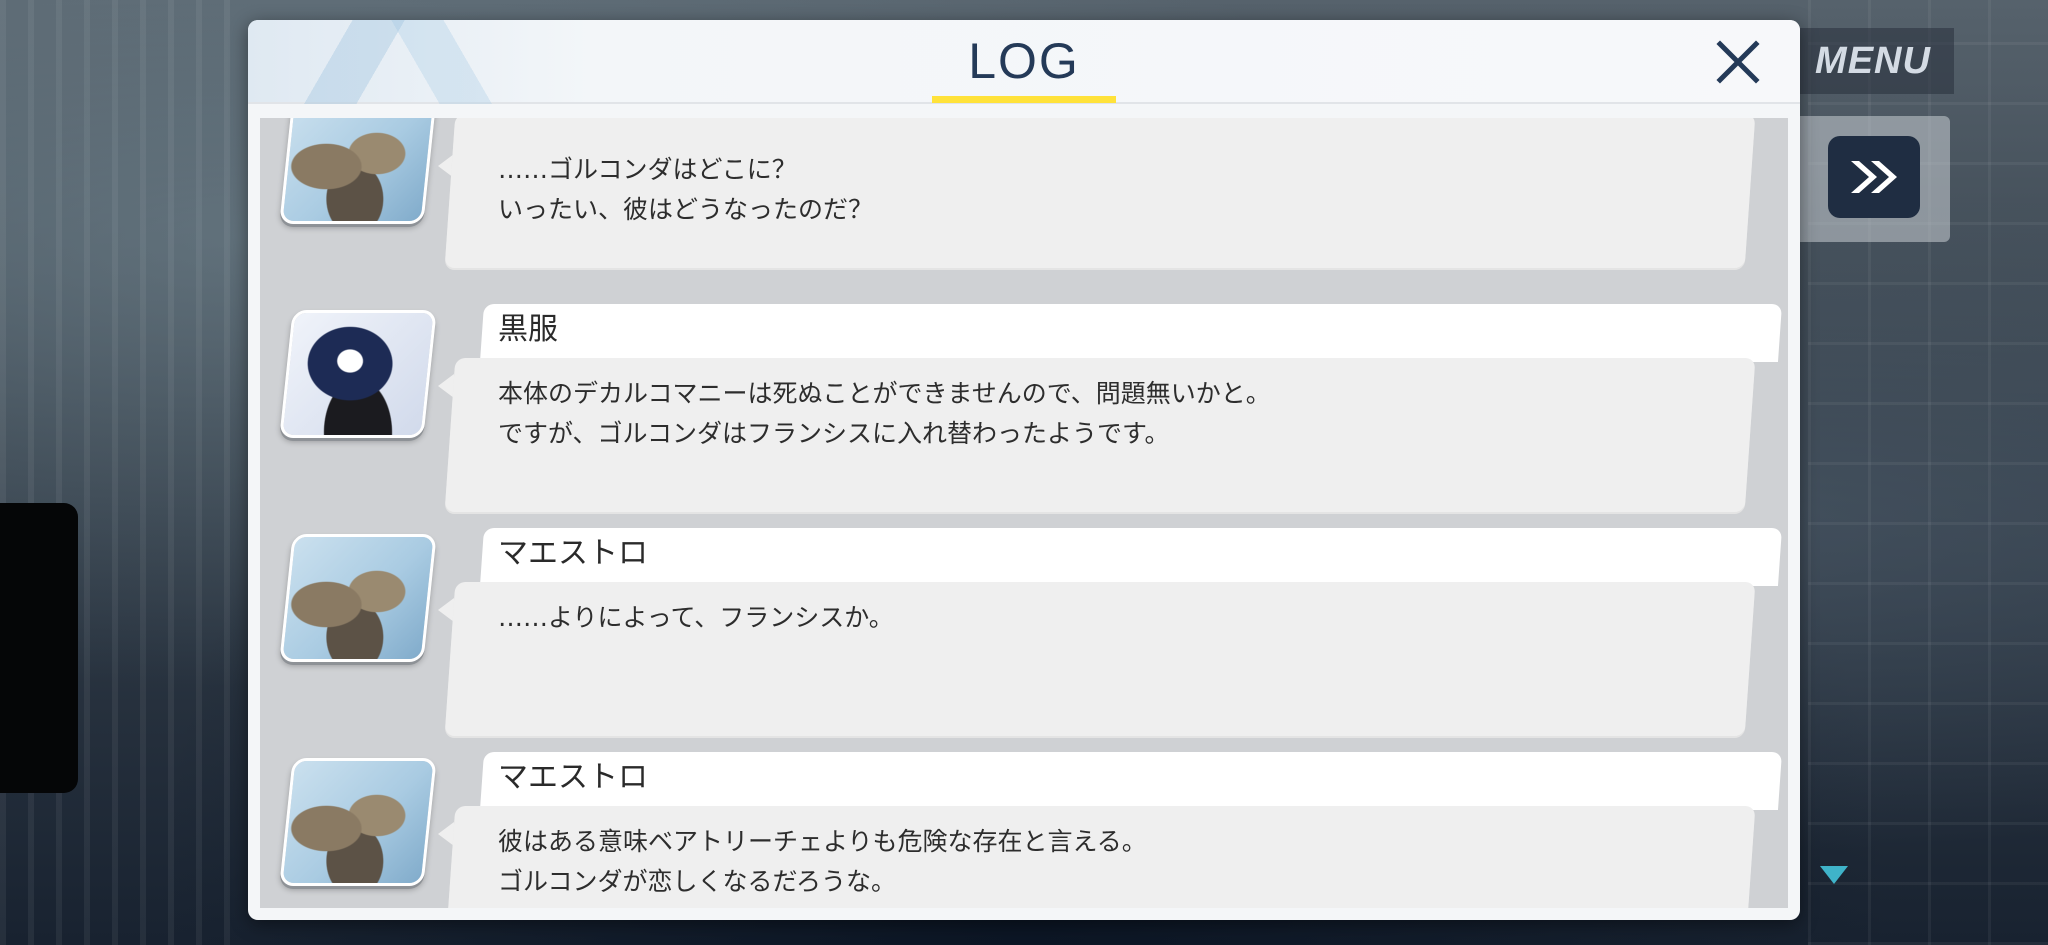 The image size is (2048, 945). What do you see at coordinates (398, 62) in the screenshot?
I see `header-decoration` at bounding box center [398, 62].